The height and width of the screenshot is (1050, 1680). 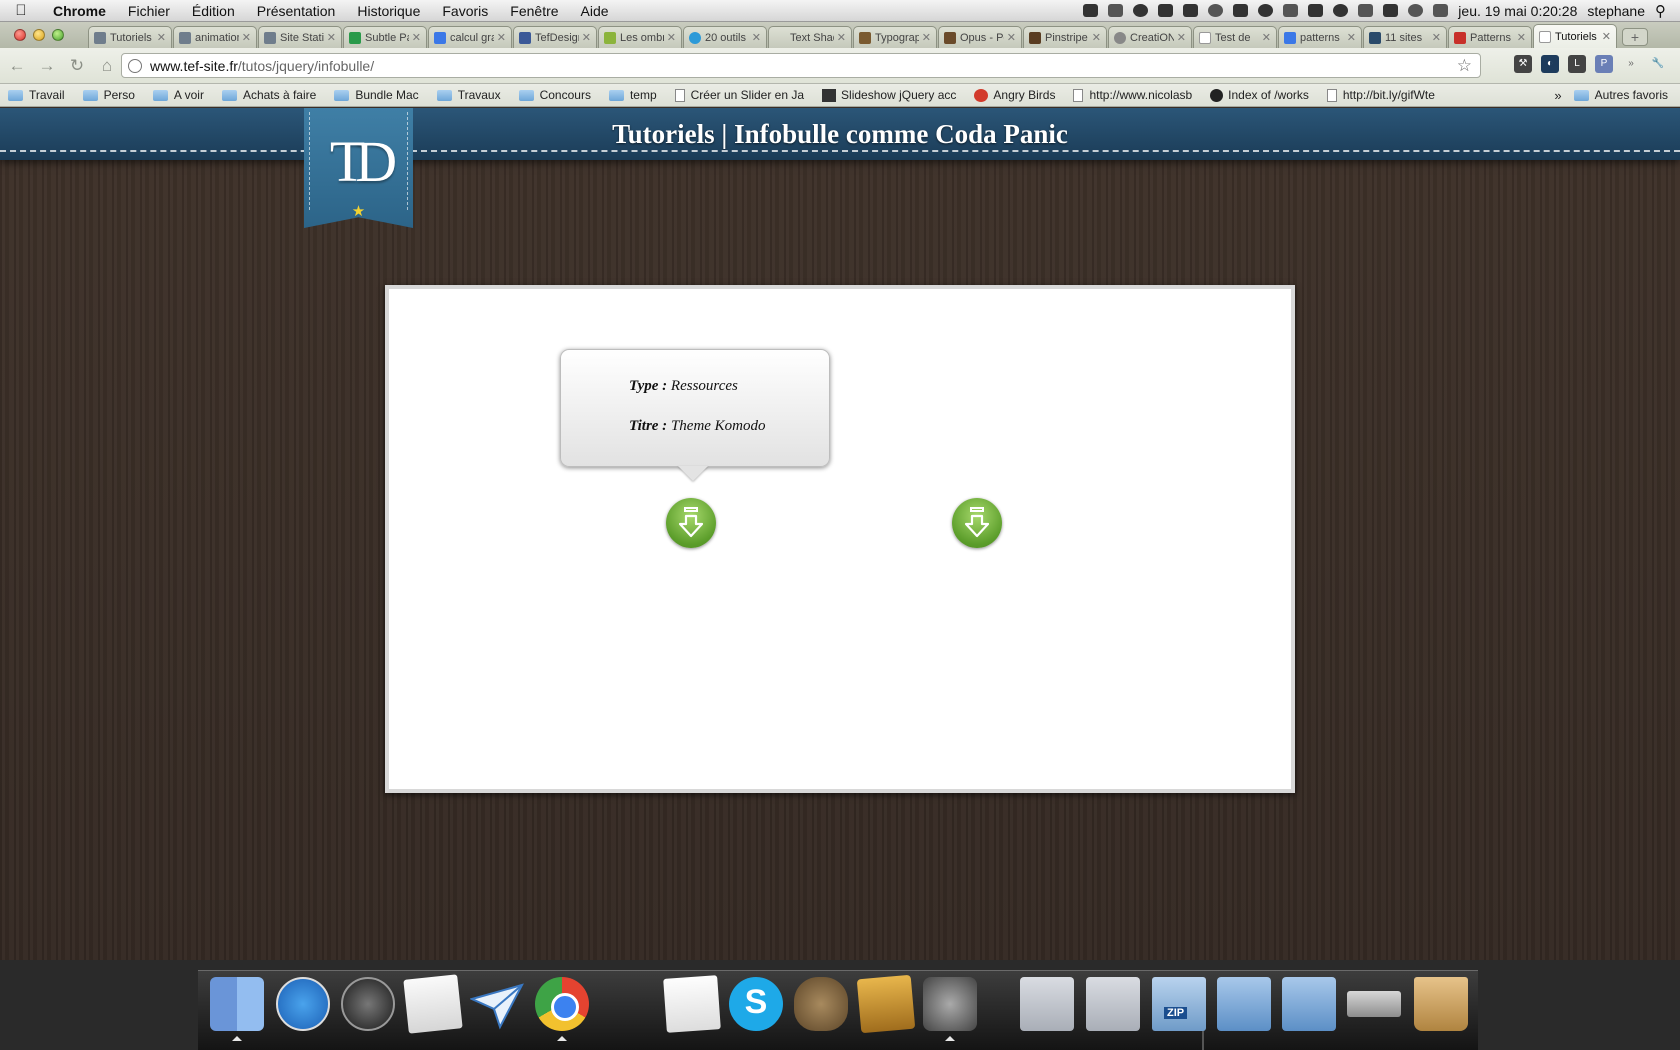 What do you see at coordinates (268, 95) in the screenshot?
I see `bookmark-folder-achats: Achats à faire` at bounding box center [268, 95].